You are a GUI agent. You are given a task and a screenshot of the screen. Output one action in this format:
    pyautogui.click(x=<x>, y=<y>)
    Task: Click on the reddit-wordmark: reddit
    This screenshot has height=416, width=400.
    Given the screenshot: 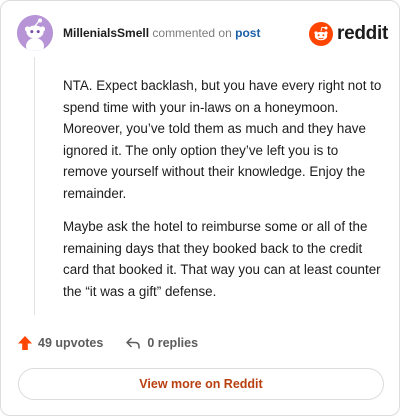 What is the action you would take?
    pyautogui.click(x=362, y=33)
    